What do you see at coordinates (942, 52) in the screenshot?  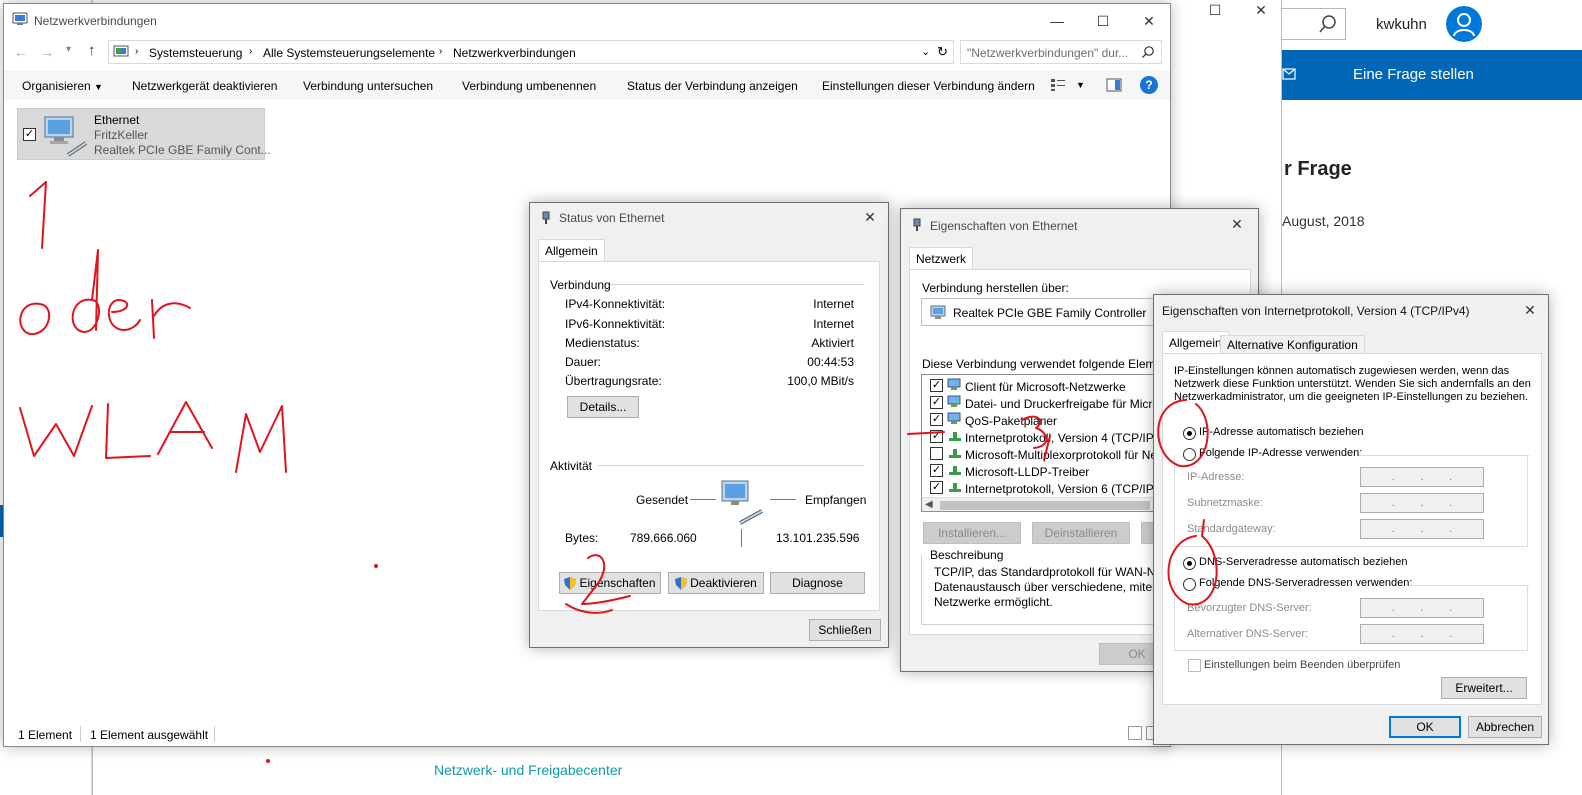 I see `refresh-icon: ↻` at bounding box center [942, 52].